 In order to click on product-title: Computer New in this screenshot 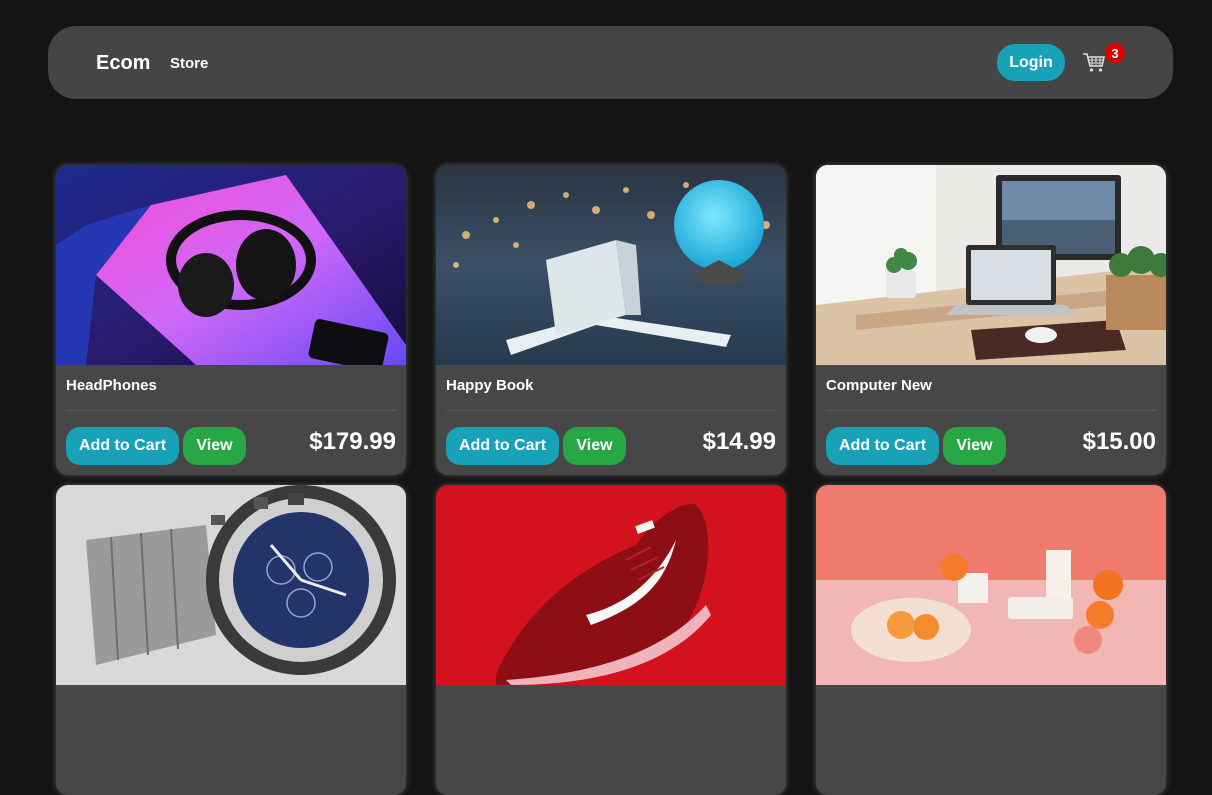, I will do `click(879, 385)`.